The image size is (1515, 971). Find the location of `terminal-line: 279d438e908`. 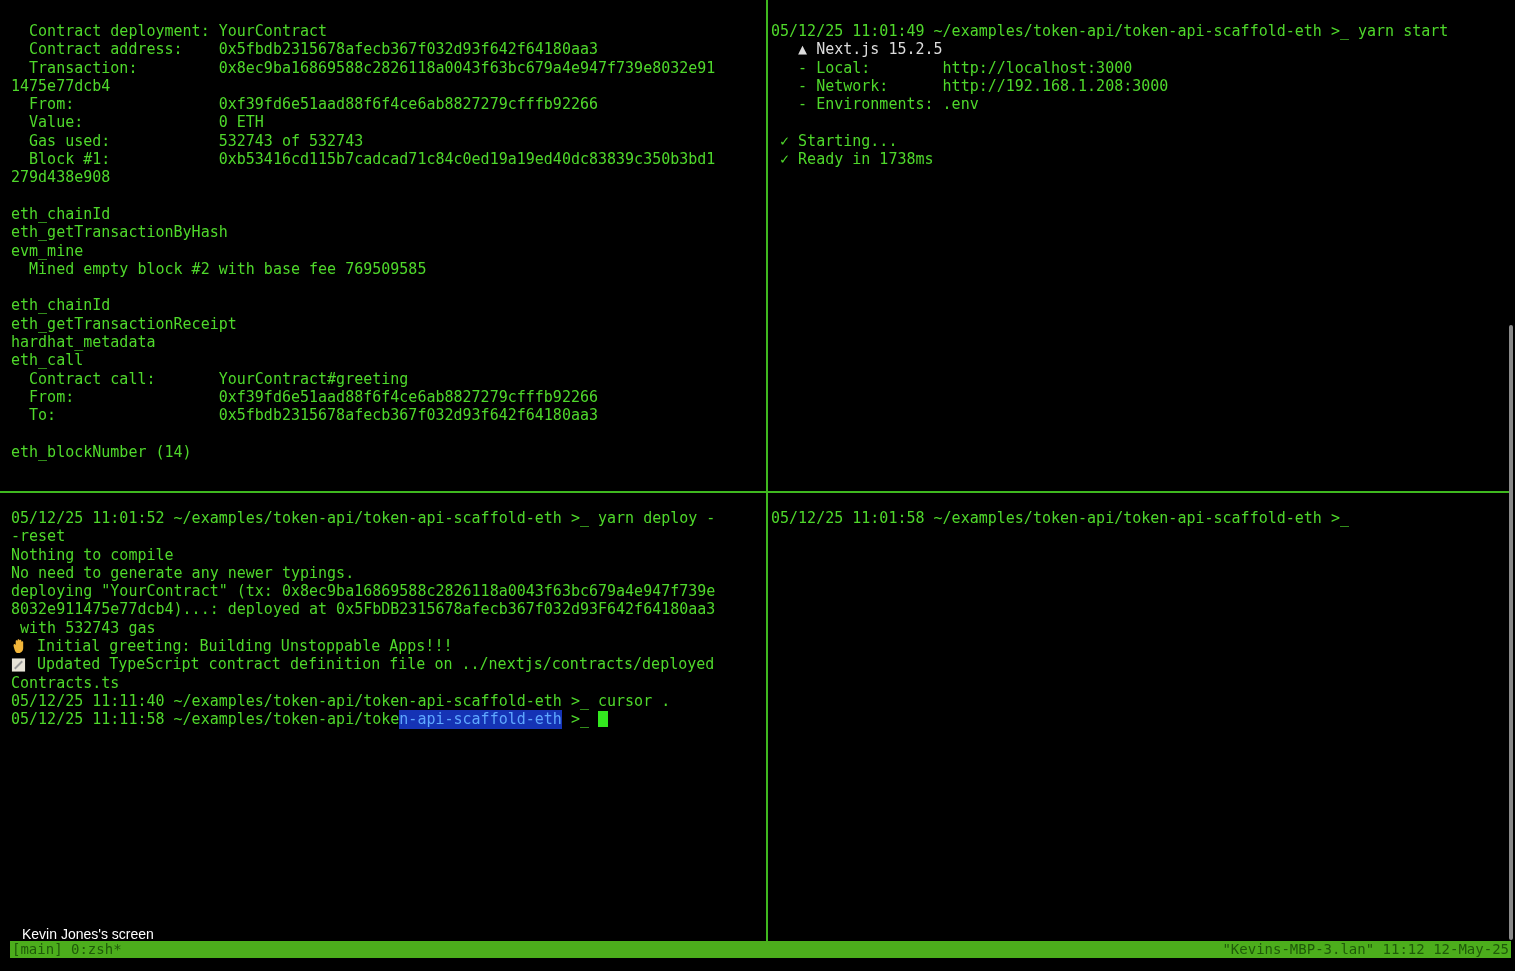

terminal-line: 279d438e908 is located at coordinates (61, 177).